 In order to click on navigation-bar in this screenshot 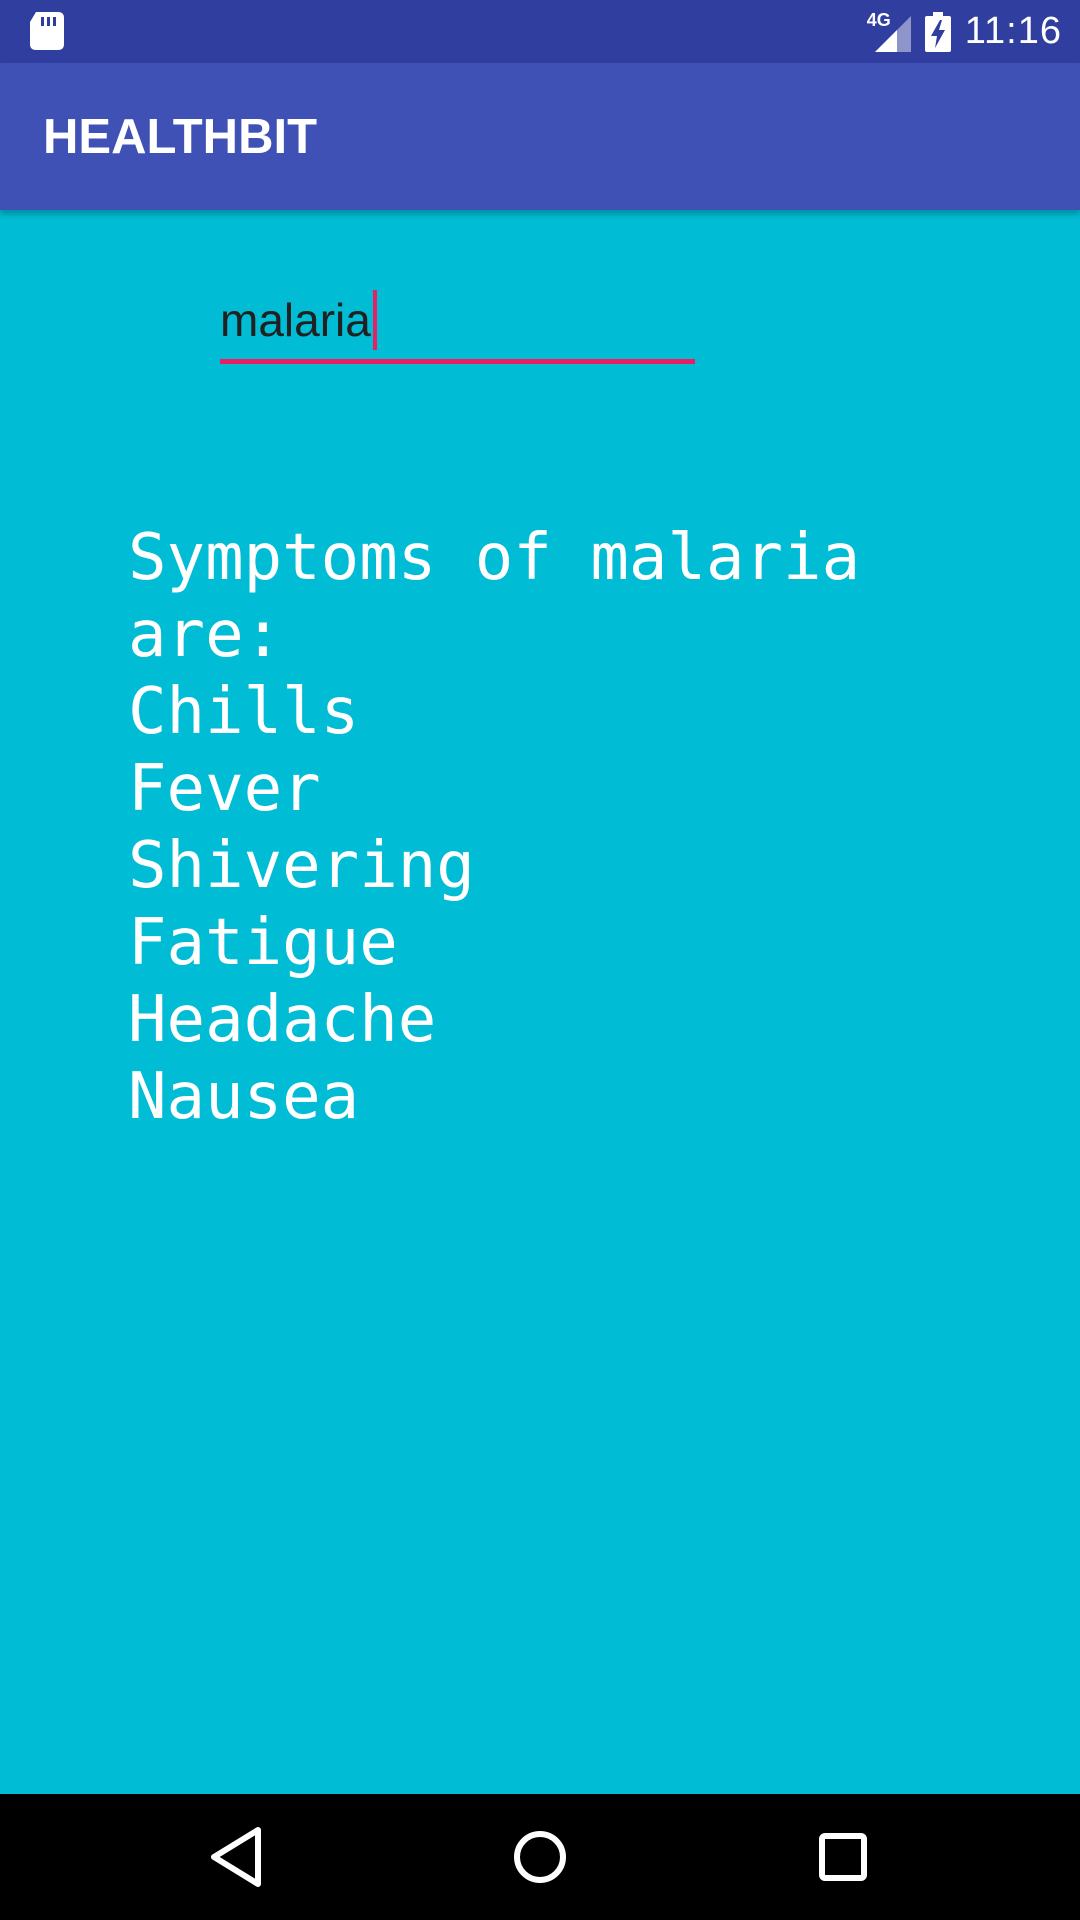, I will do `click(540, 1857)`.